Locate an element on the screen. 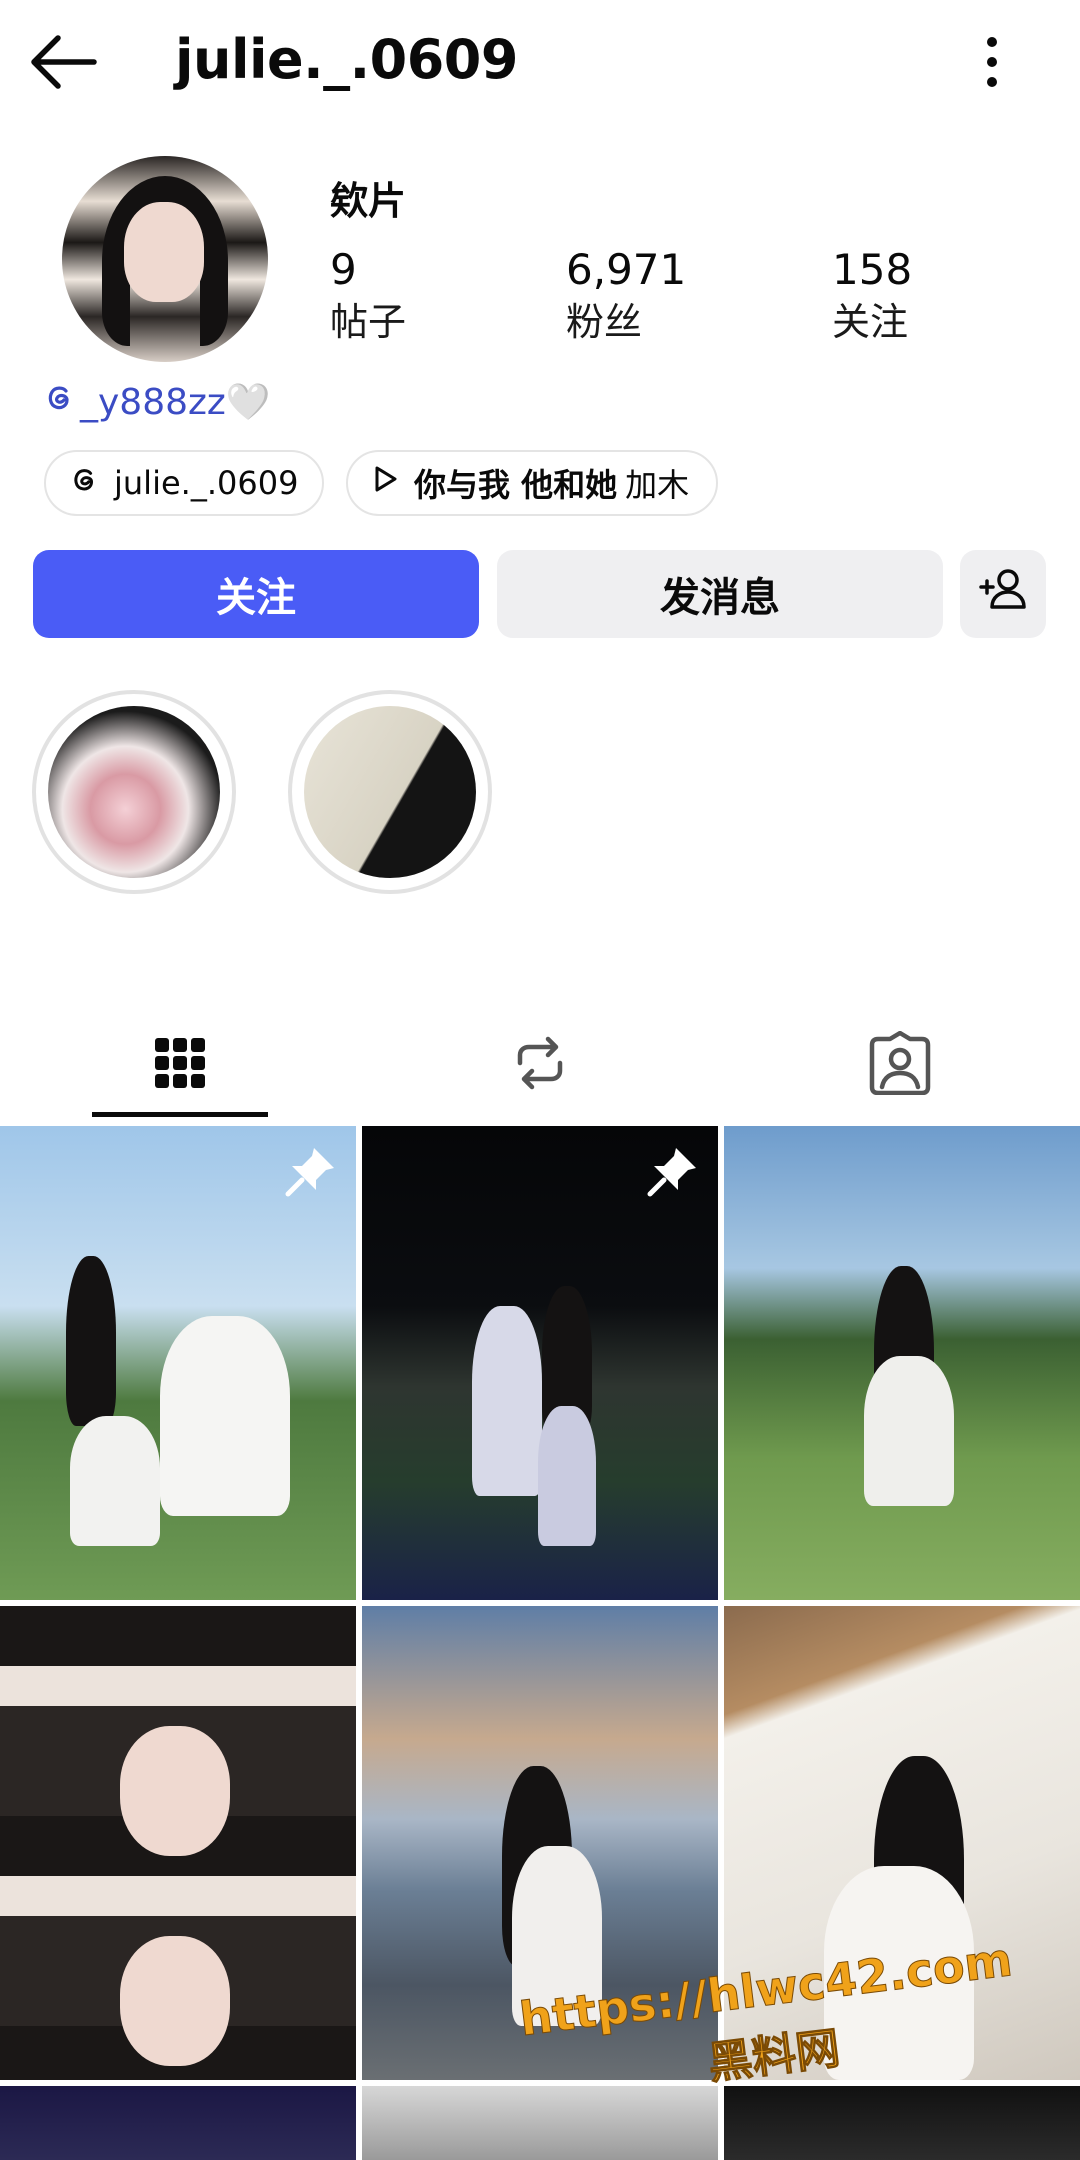 The image size is (1080, 2160). highlight-1-cover is located at coordinates (134, 792).